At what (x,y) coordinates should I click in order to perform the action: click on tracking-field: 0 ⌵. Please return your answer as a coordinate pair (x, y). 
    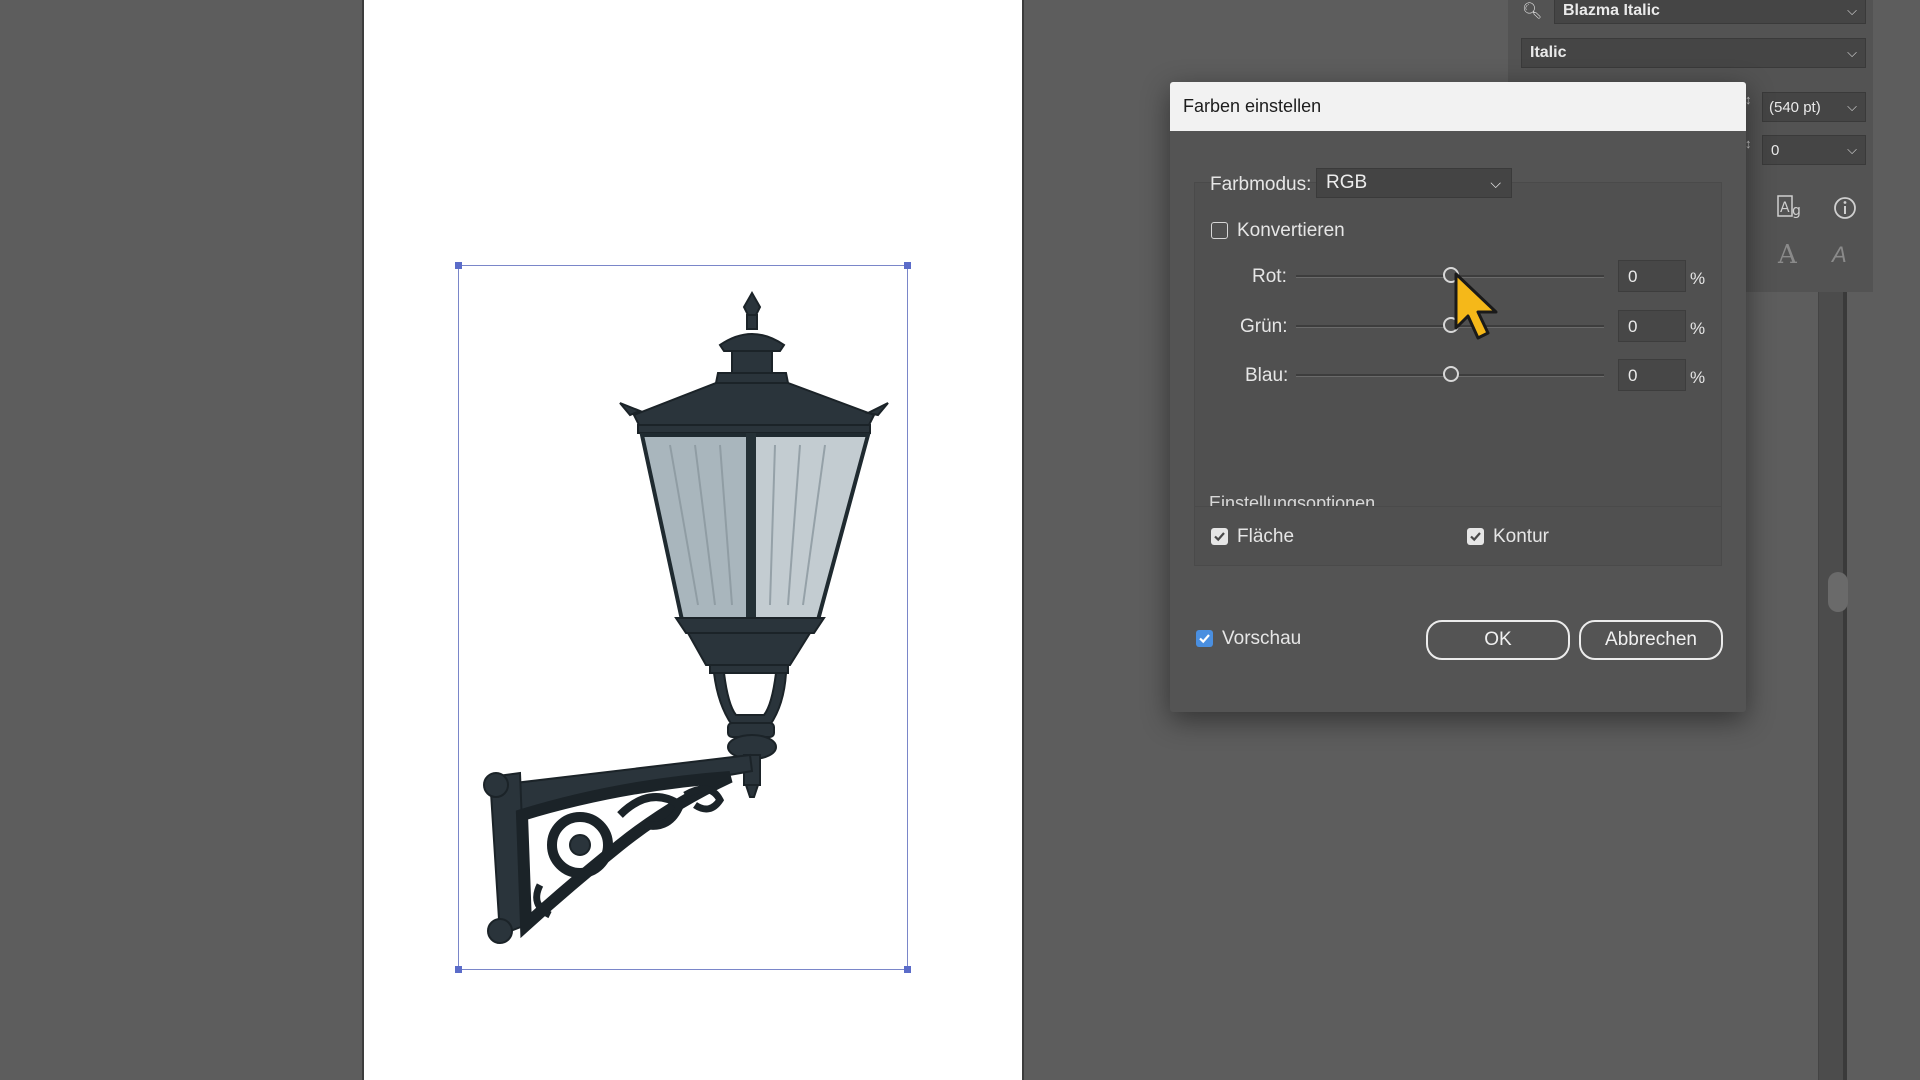
    Looking at the image, I should click on (1814, 150).